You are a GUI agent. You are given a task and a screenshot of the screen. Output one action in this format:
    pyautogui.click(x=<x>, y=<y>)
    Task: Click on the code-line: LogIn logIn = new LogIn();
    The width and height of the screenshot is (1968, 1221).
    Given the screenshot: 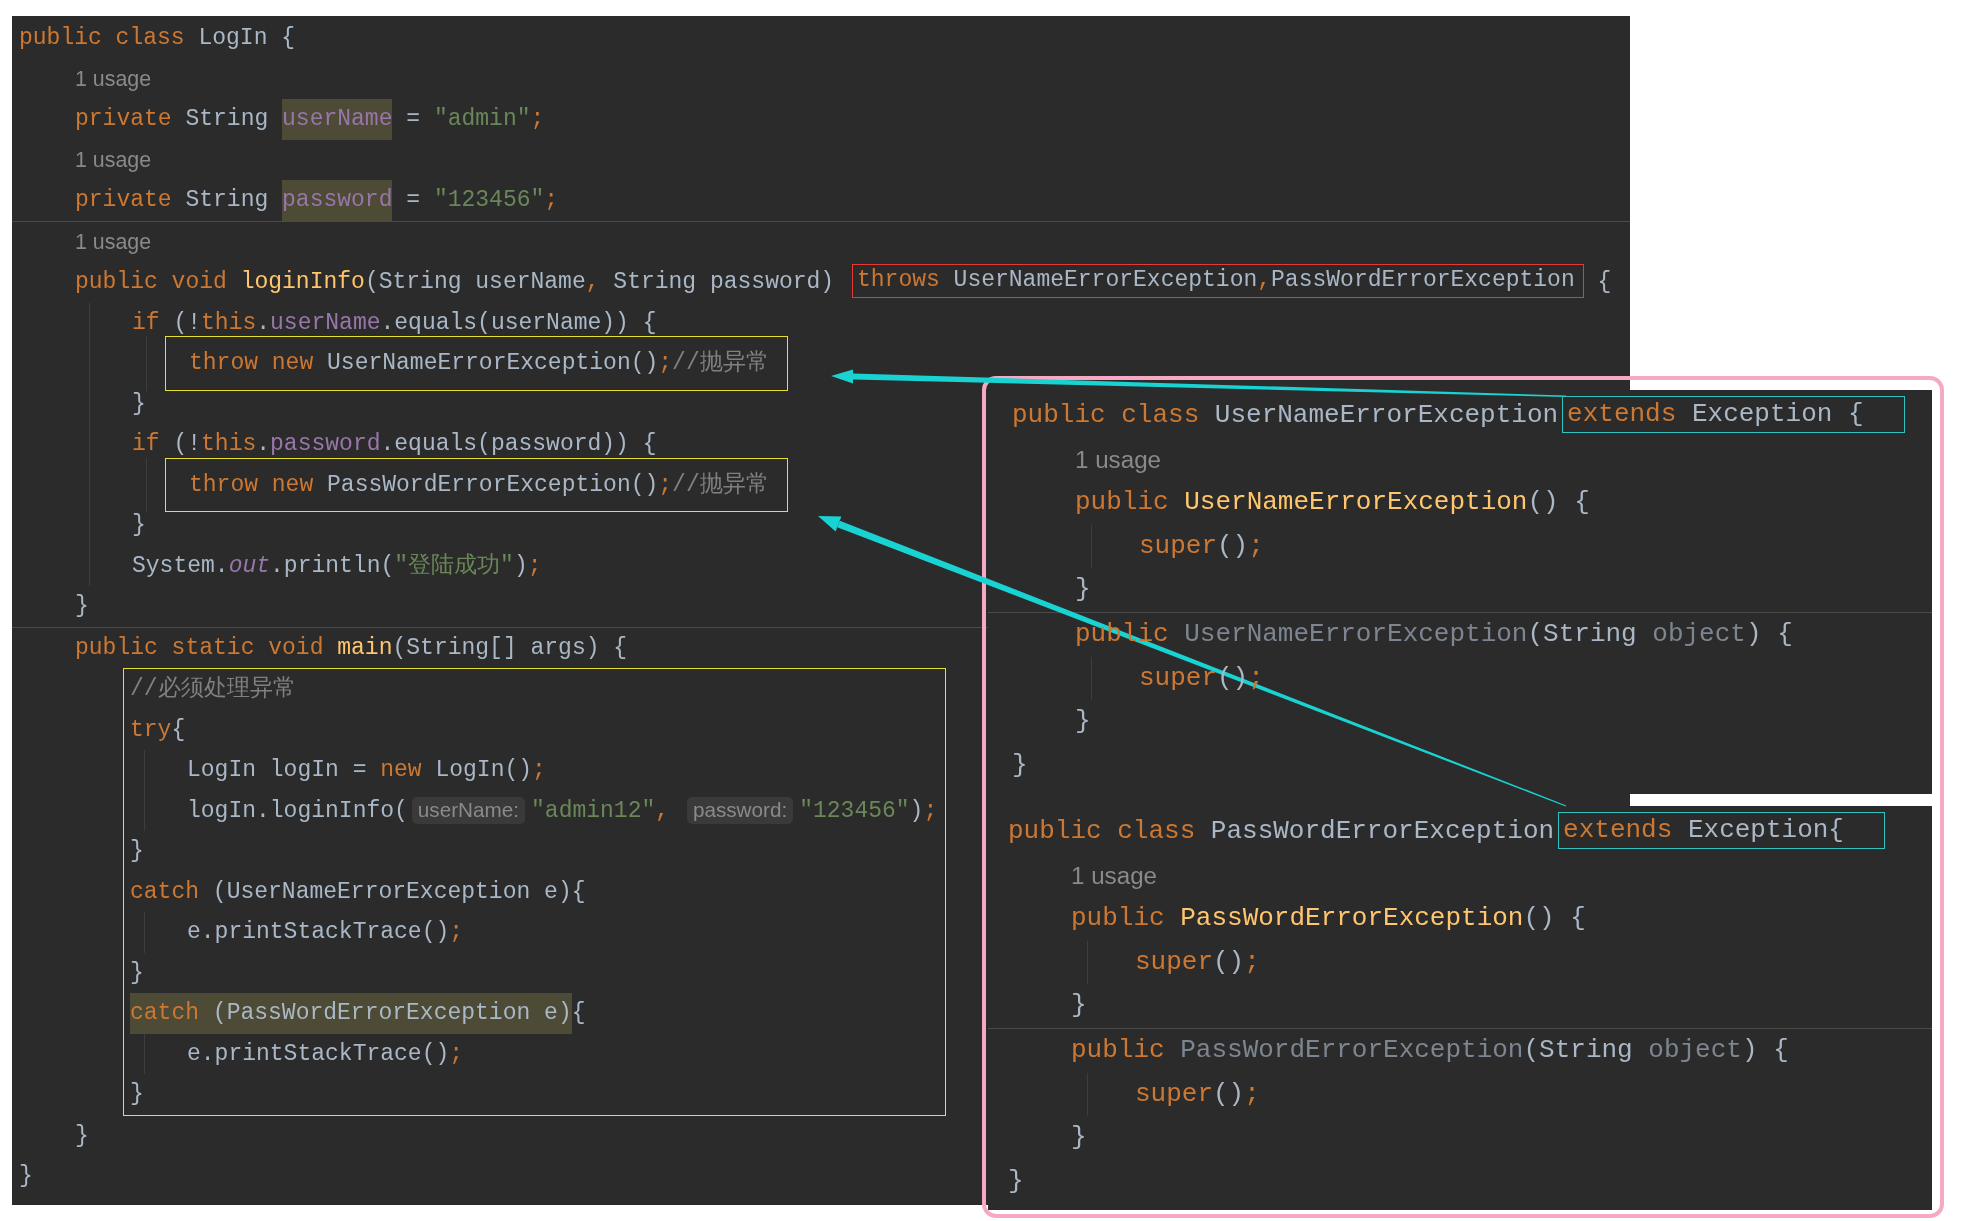 What is the action you would take?
    pyautogui.click(x=366, y=770)
    